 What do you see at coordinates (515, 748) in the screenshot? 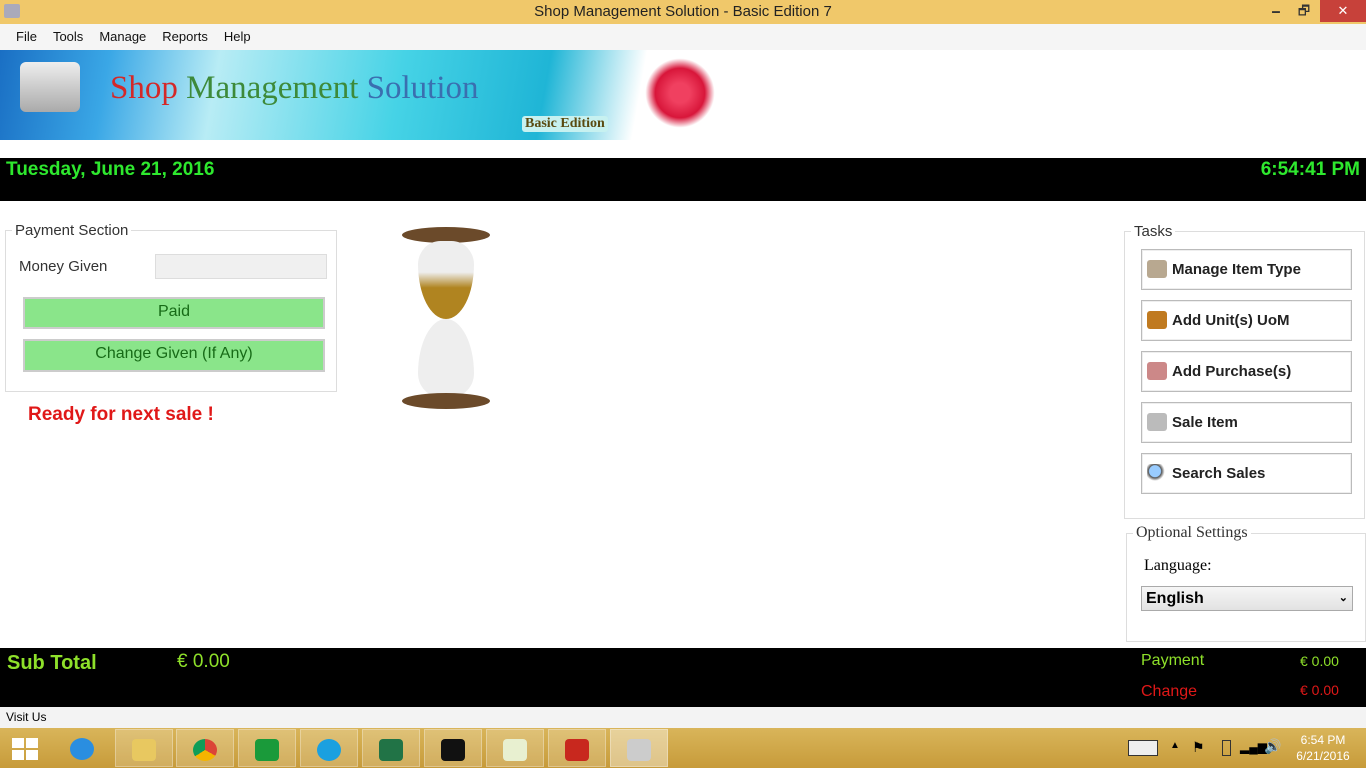
I see `notepad-icon` at bounding box center [515, 748].